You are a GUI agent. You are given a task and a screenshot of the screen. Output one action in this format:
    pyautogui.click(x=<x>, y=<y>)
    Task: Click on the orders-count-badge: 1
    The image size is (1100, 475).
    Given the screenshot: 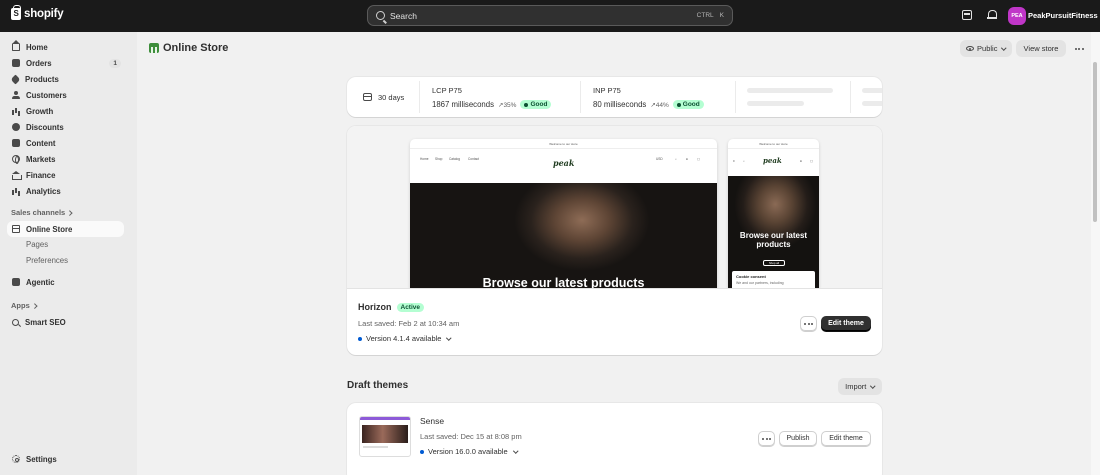 What is the action you would take?
    pyautogui.click(x=115, y=63)
    